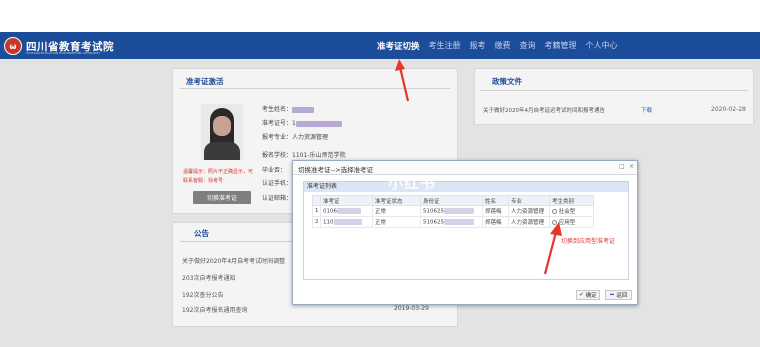 This screenshot has width=760, height=347. Describe the element at coordinates (277, 155) in the screenshot. I see `info-label: 报名学校：` at that location.